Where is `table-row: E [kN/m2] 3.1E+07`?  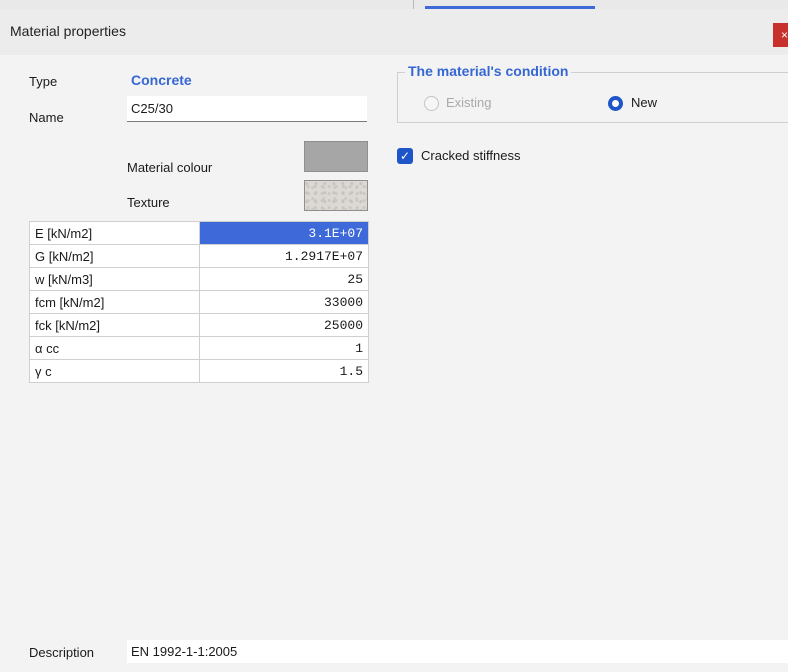
table-row: E [kN/m2] 3.1E+07 is located at coordinates (199, 233).